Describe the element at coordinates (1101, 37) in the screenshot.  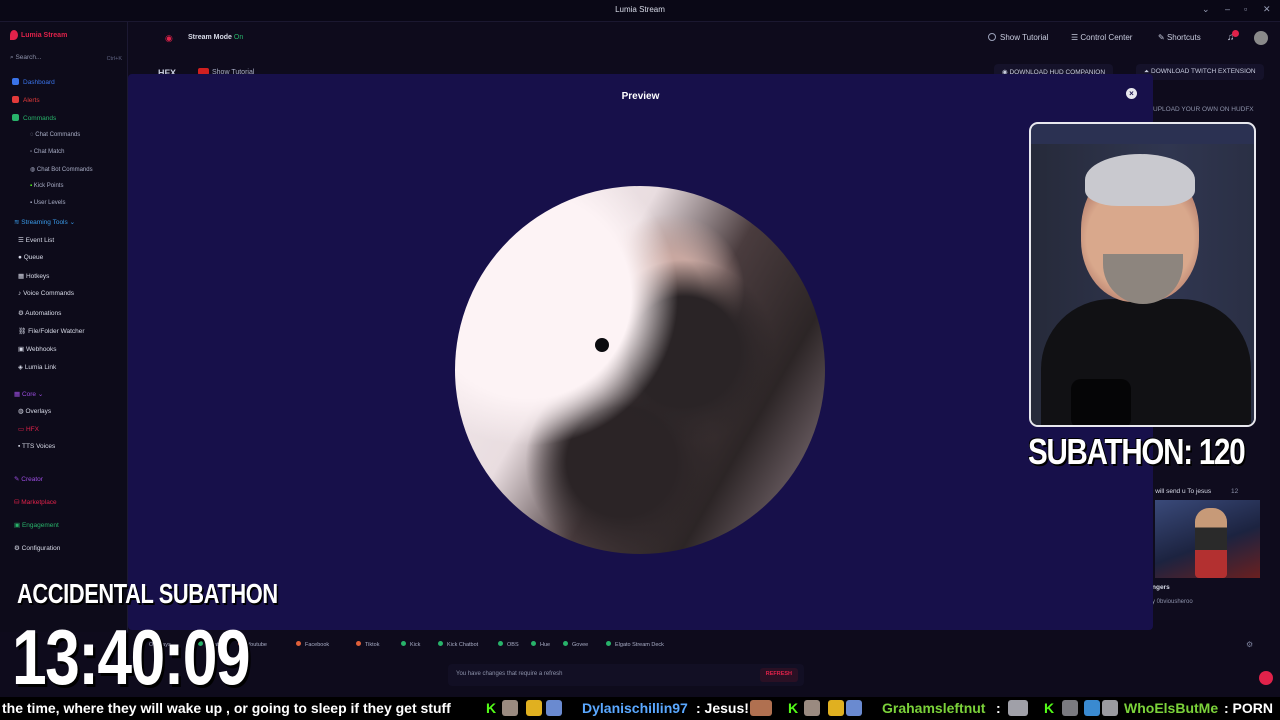
I see `control-center-button: ☰ Control Center` at that location.